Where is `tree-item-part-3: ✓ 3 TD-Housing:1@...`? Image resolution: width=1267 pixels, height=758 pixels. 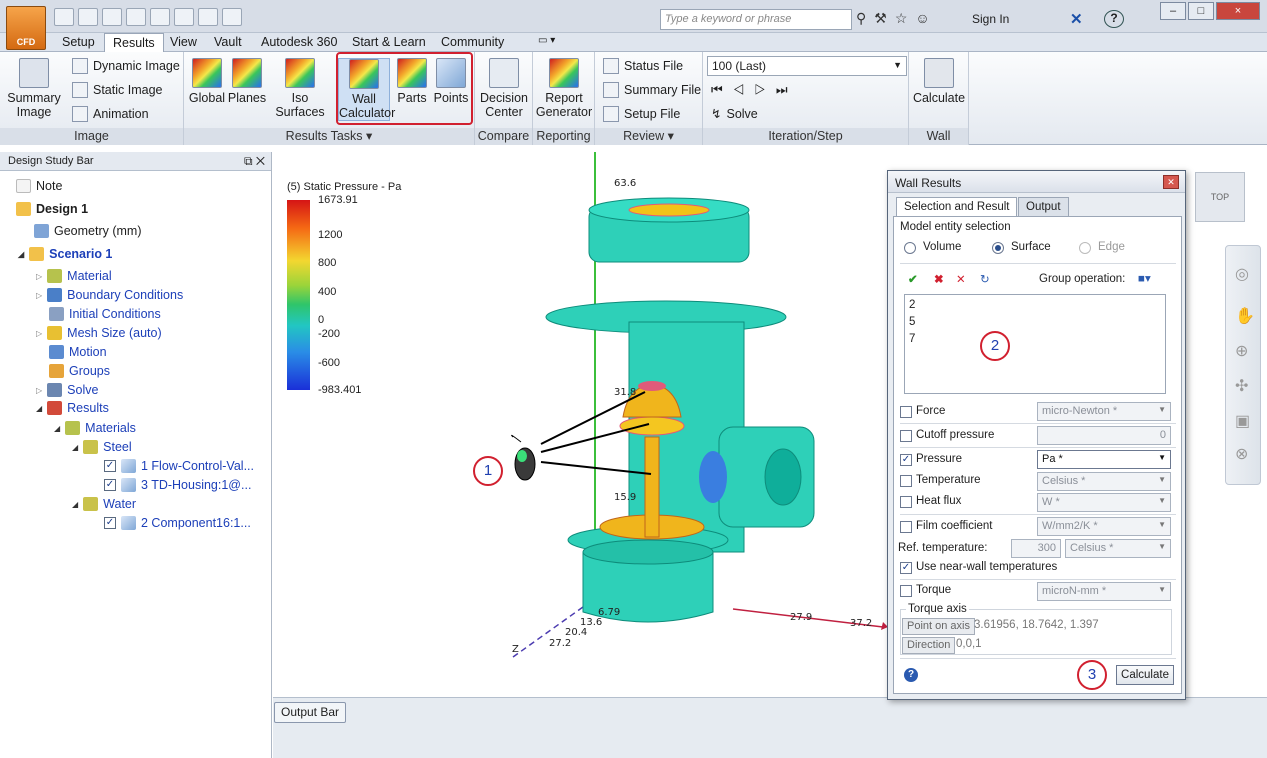
tree-item-part-3: ✓ 3 TD-Housing:1@... is located at coordinates (177, 485).